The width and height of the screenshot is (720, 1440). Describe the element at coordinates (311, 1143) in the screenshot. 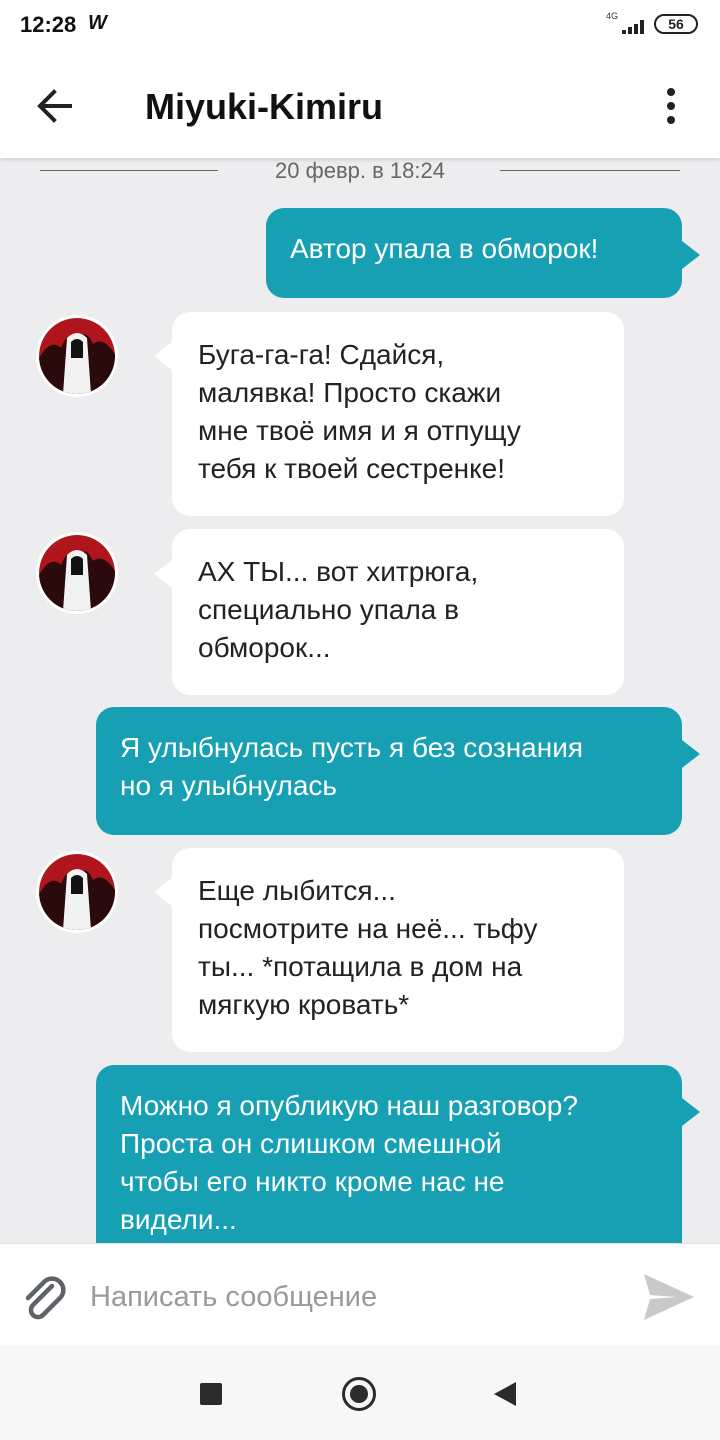

I see `message-line: Проста он слишком смешной` at that location.